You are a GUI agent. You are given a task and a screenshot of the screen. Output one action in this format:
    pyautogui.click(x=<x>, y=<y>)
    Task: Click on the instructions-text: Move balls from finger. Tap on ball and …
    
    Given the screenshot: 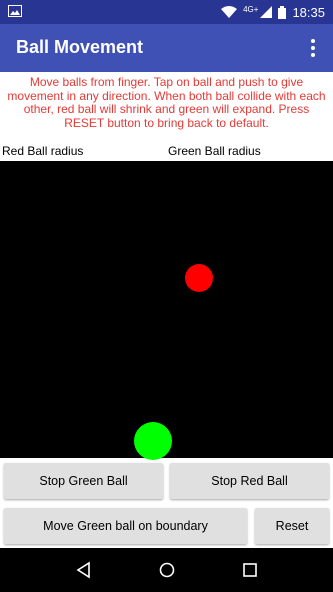 What is the action you would take?
    pyautogui.click(x=166, y=102)
    